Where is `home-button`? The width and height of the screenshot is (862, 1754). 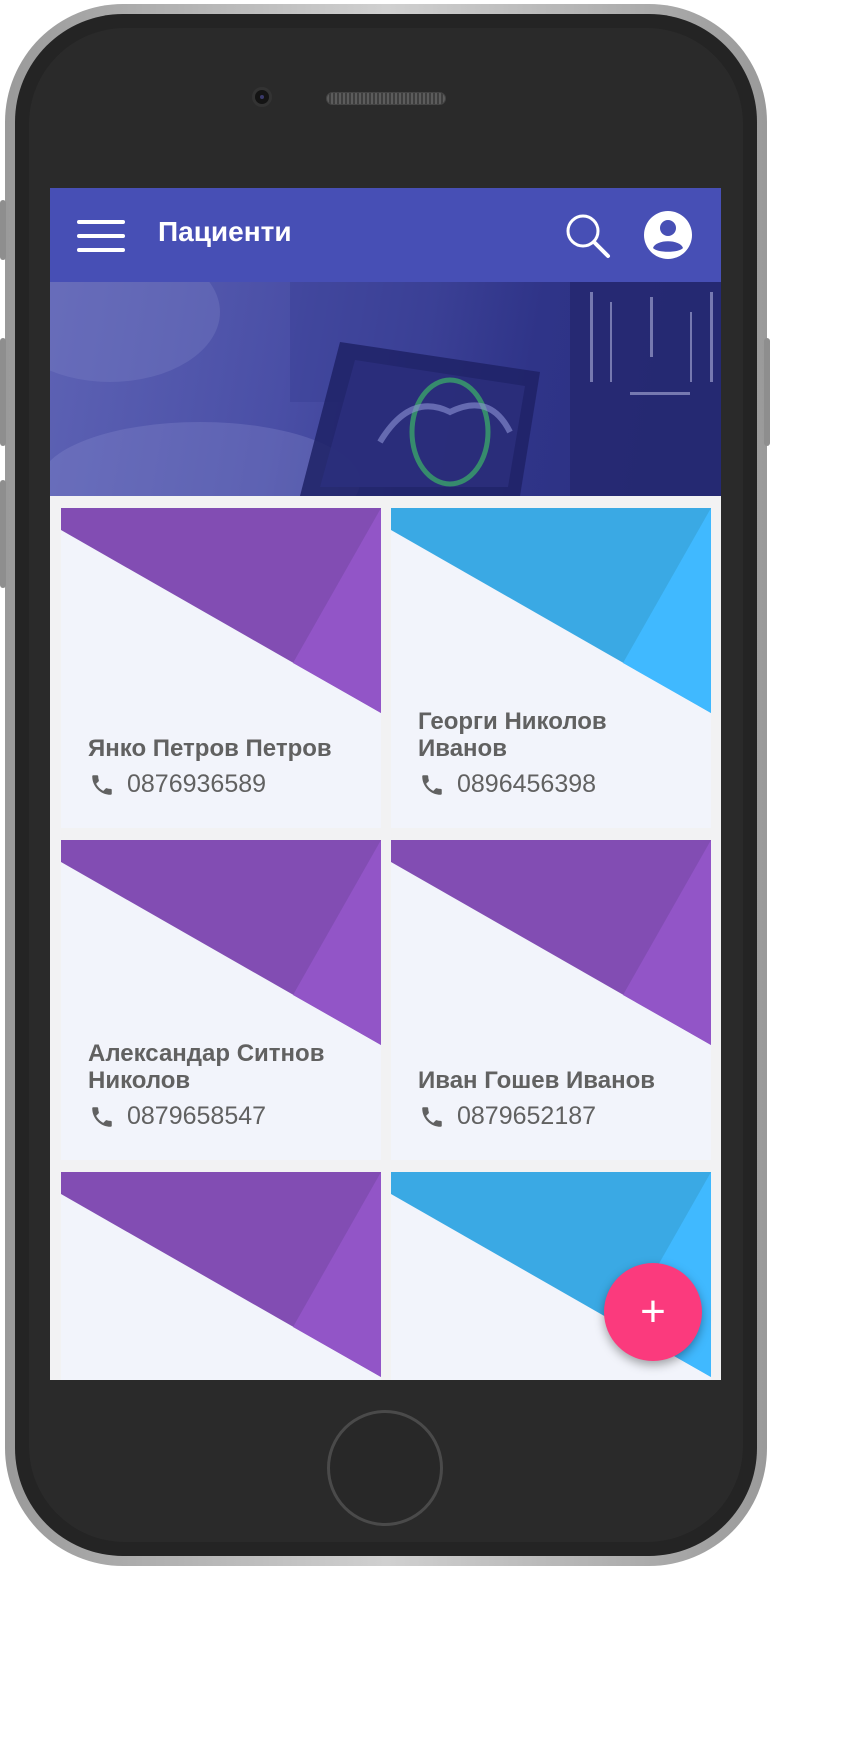
home-button is located at coordinates (385, 1468).